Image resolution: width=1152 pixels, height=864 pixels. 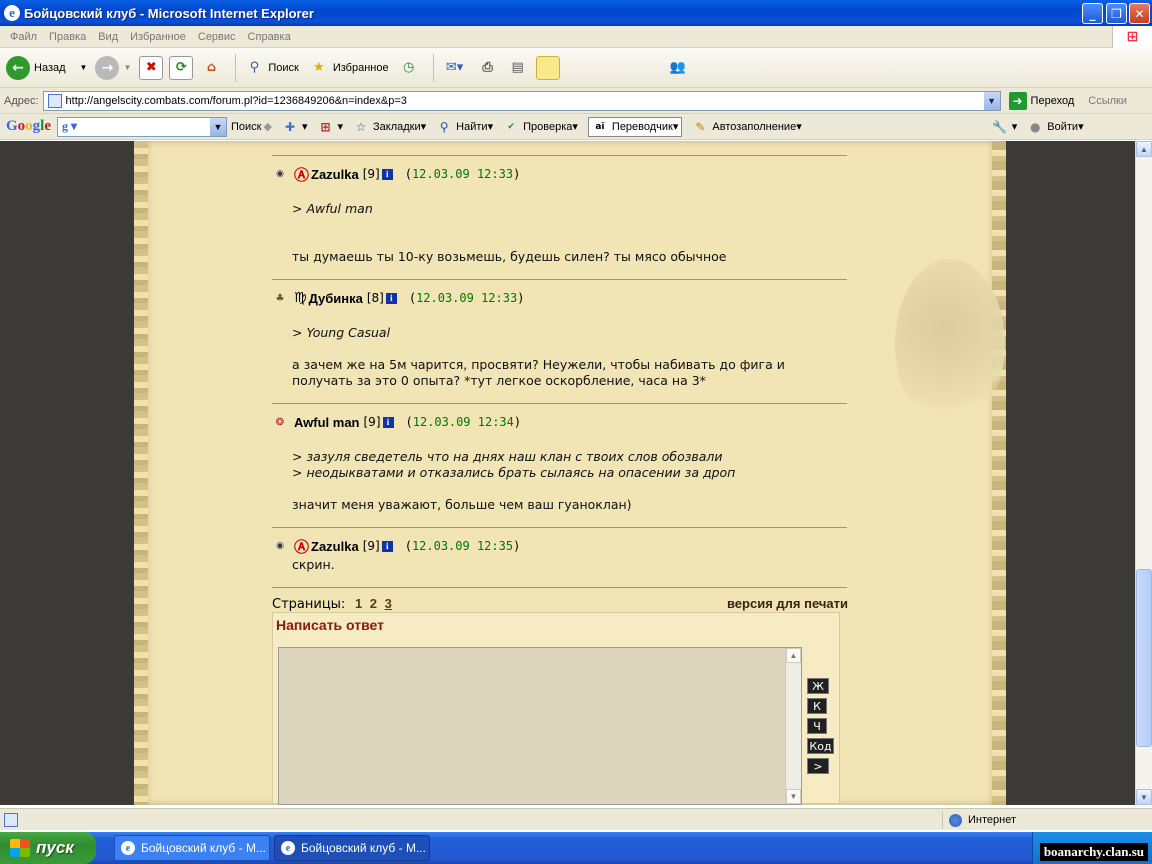 I want to click on post-header: ❂ Awful man [9] i (12.03.09 12:34), so click(x=560, y=422).